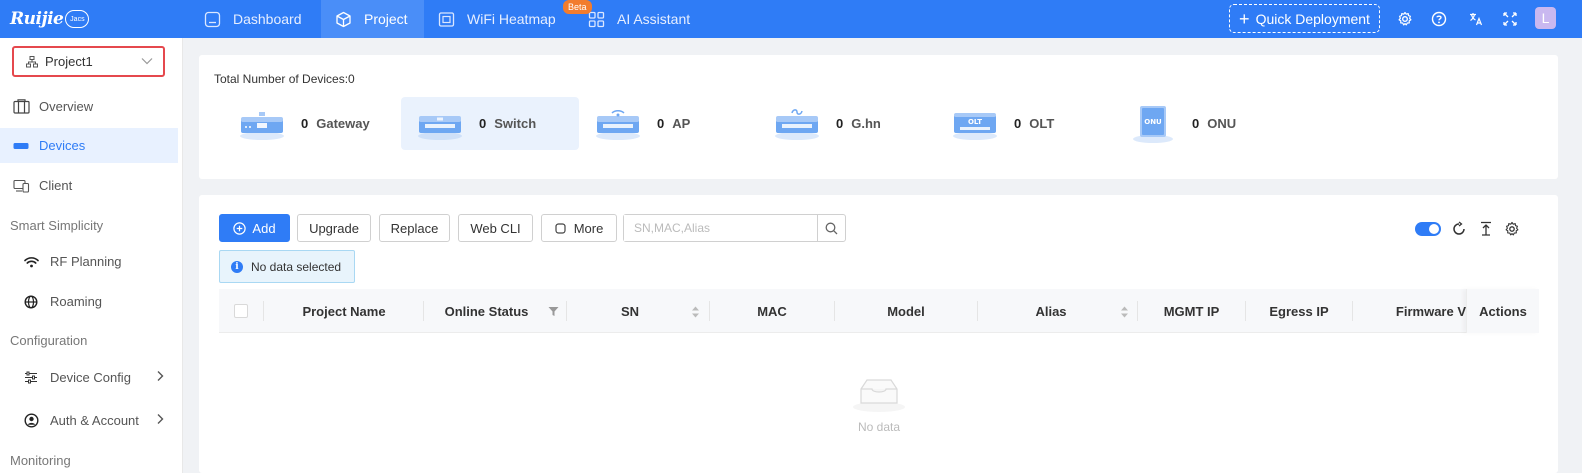 Image resolution: width=1582 pixels, height=473 pixels. I want to click on selection-info-text: No data selected, so click(296, 266).